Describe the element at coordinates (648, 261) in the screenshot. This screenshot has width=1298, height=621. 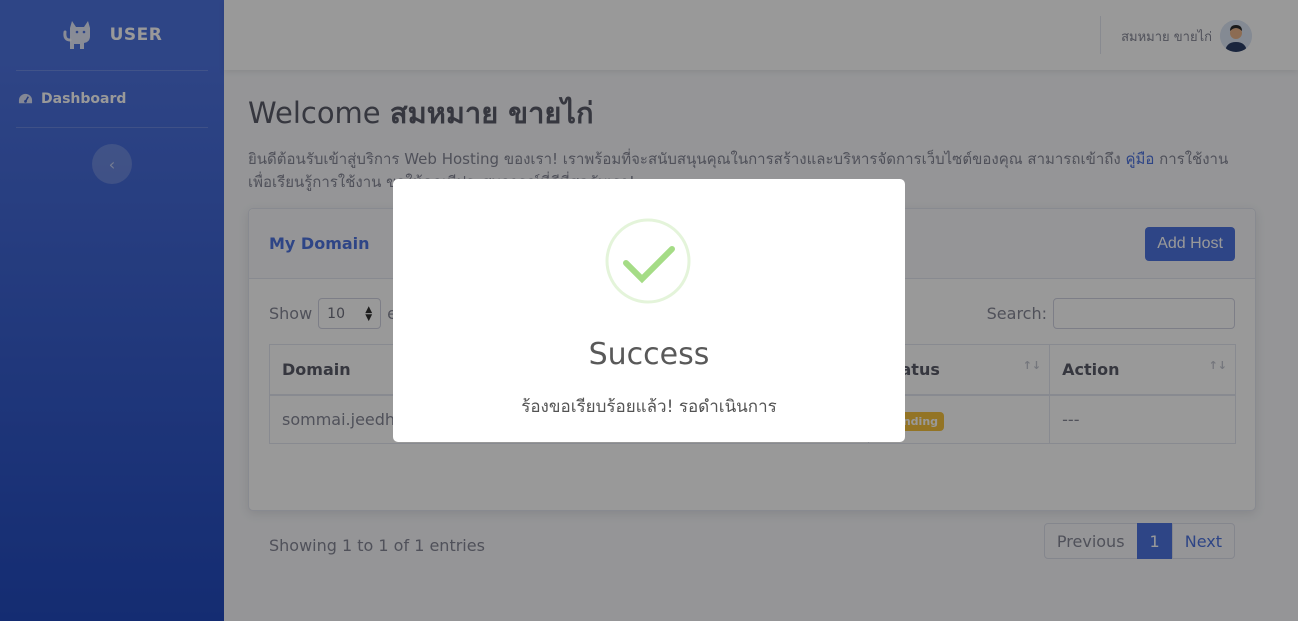
I see `success-check-icon` at that location.